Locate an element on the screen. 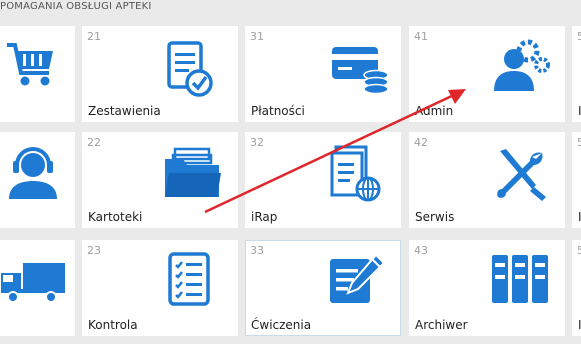 This screenshot has height=344, width=581. tile-sales is located at coordinates (37, 74).